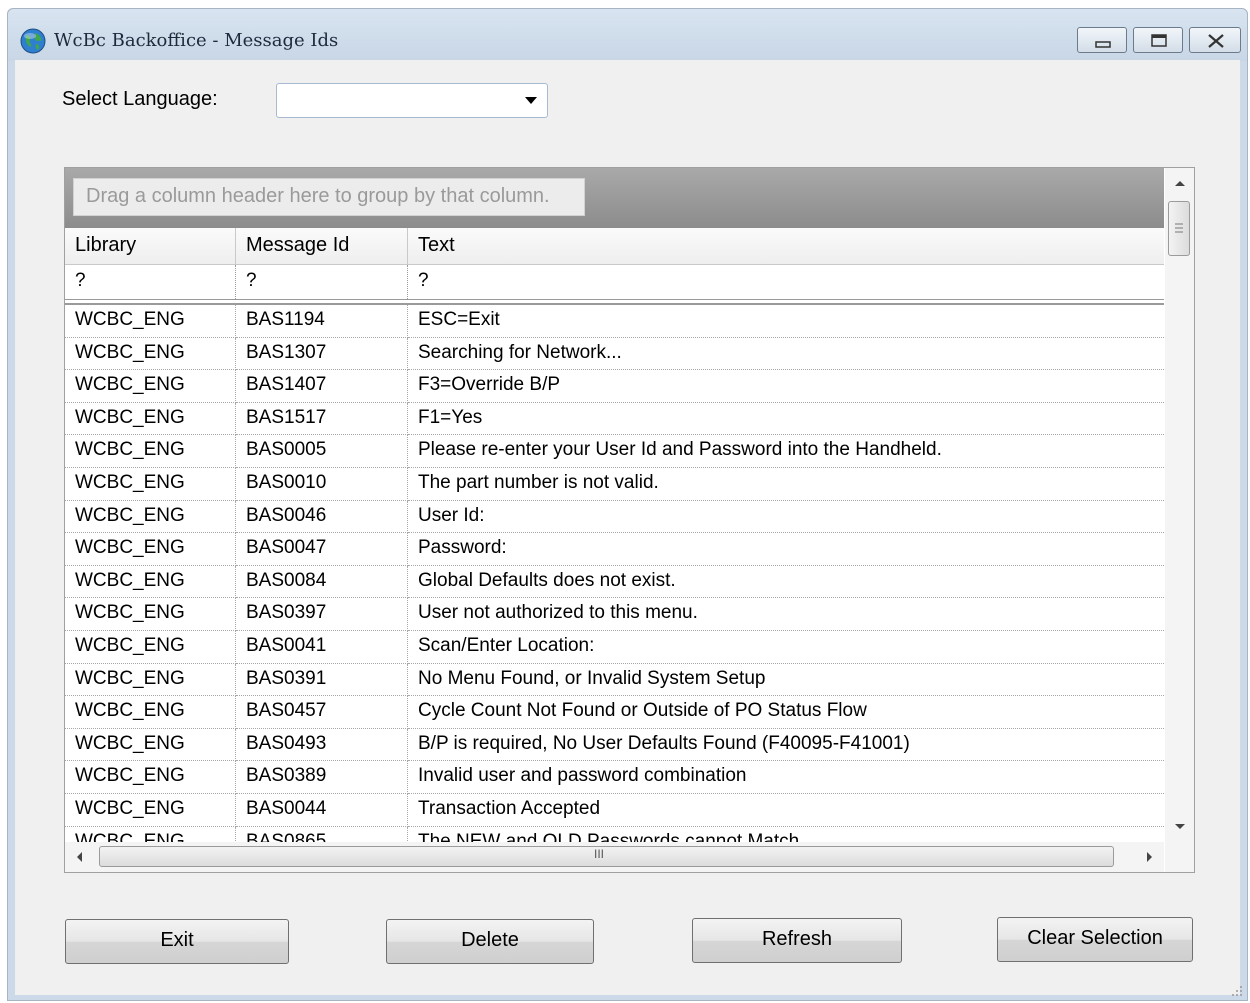 This screenshot has width=1250, height=1003. I want to click on column-header-text: Text, so click(786, 246).